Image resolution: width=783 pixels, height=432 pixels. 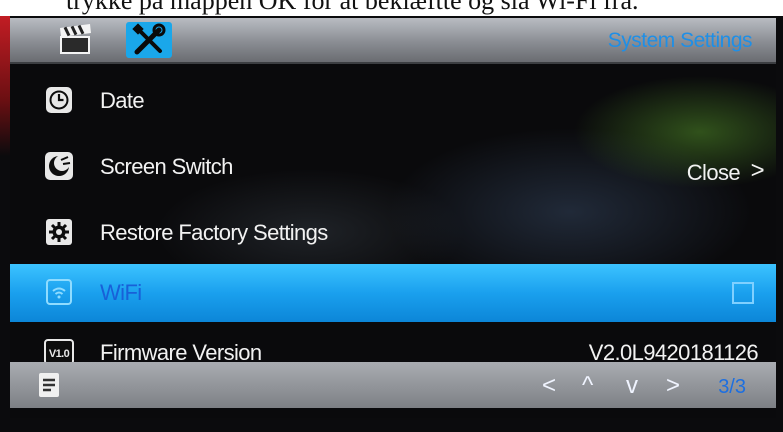 I want to click on tools-icon, so click(x=149, y=39).